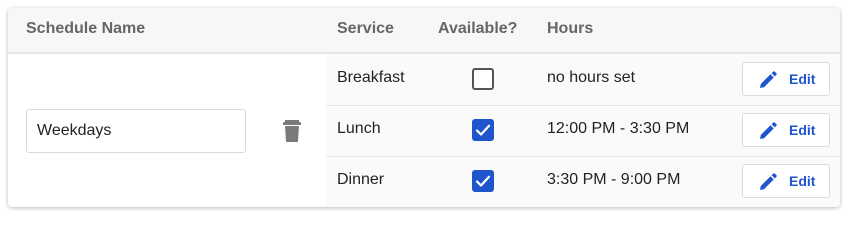 This screenshot has height=240, width=850. I want to click on header-hours: Hours, so click(570, 28).